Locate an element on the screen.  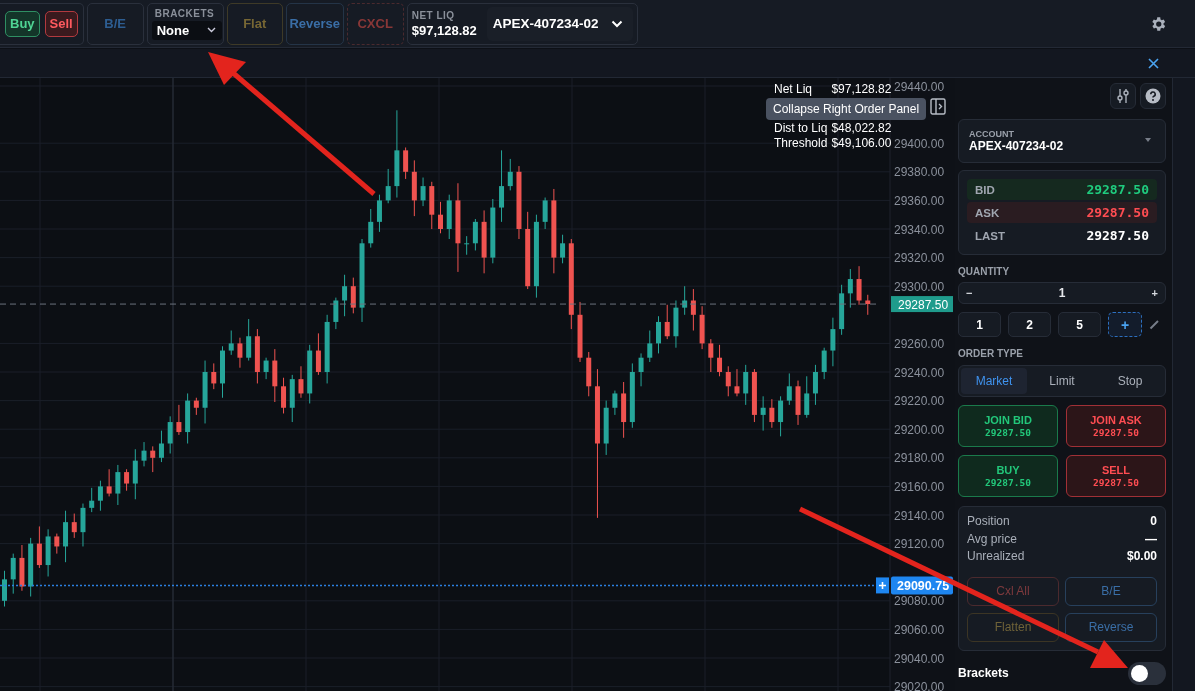
price-axis-label: 29400.00 is located at coordinates (919, 143).